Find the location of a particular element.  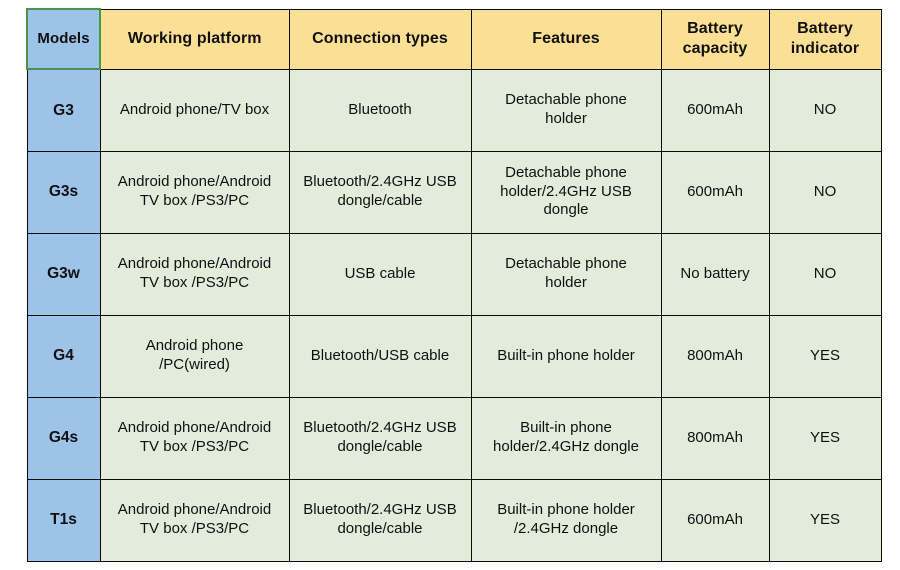

cell-features: Built-in phone holder/2.4GHz dongle is located at coordinates (566, 438).